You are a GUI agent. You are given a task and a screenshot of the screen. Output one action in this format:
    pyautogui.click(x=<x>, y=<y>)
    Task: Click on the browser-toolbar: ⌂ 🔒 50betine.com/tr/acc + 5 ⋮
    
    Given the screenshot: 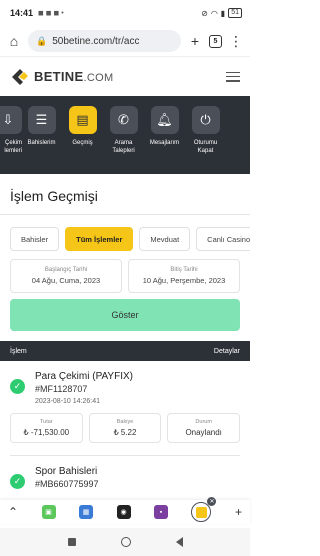 What is the action you would take?
    pyautogui.click(x=125, y=41)
    